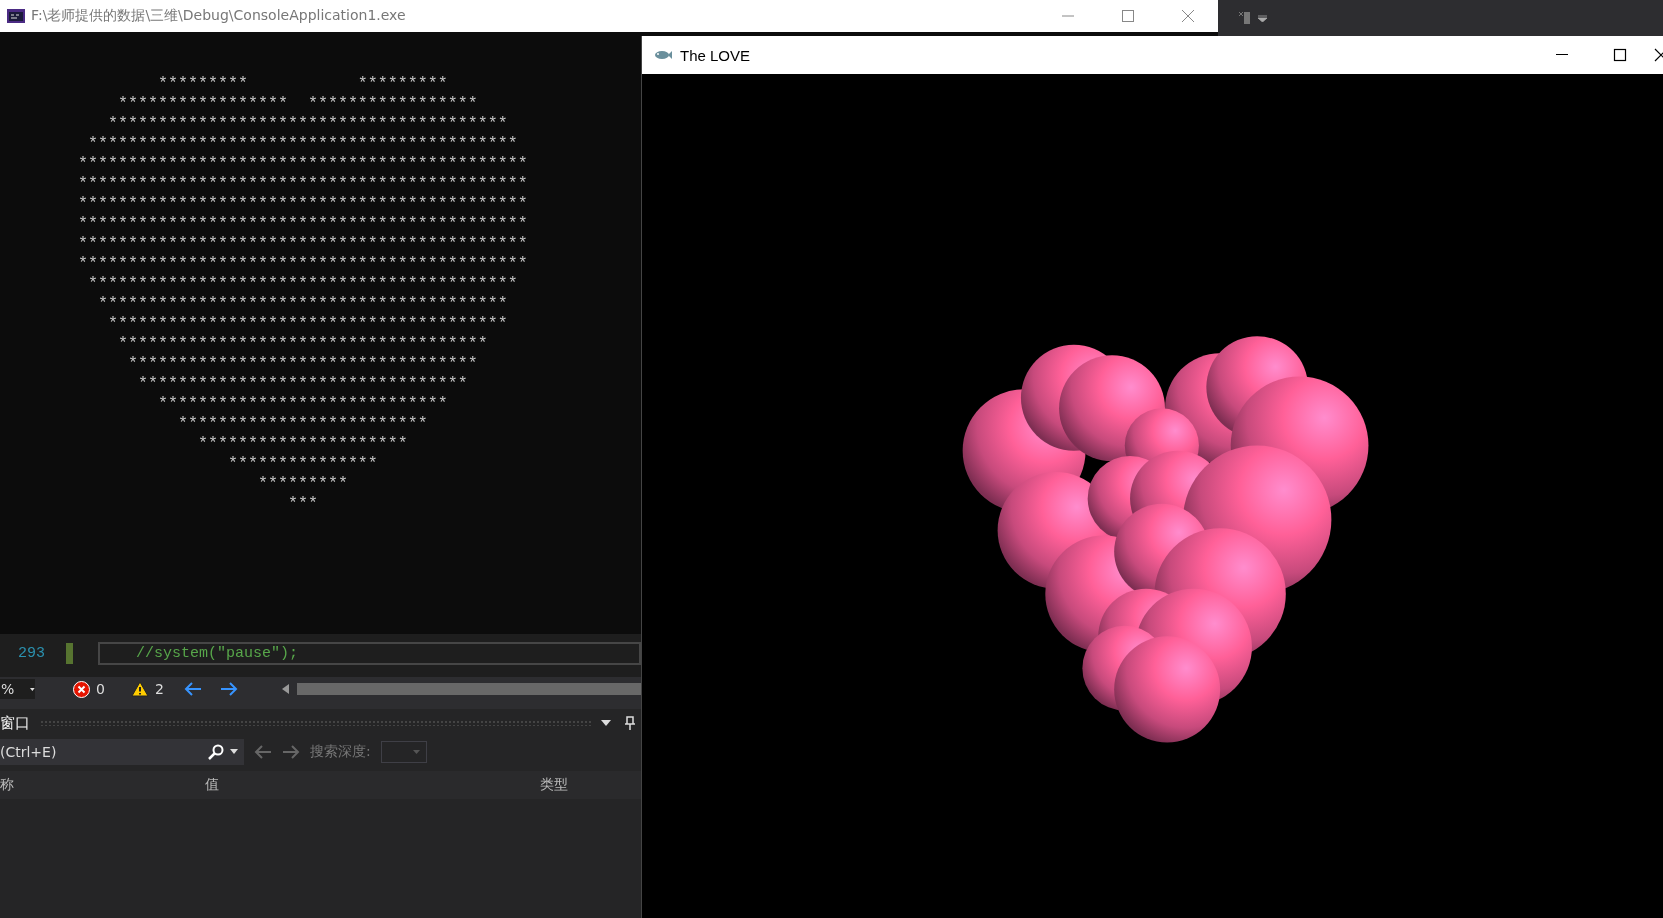 This screenshot has height=918, width=1663. Describe the element at coordinates (100, 689) in the screenshot. I see `error-count: 0` at that location.